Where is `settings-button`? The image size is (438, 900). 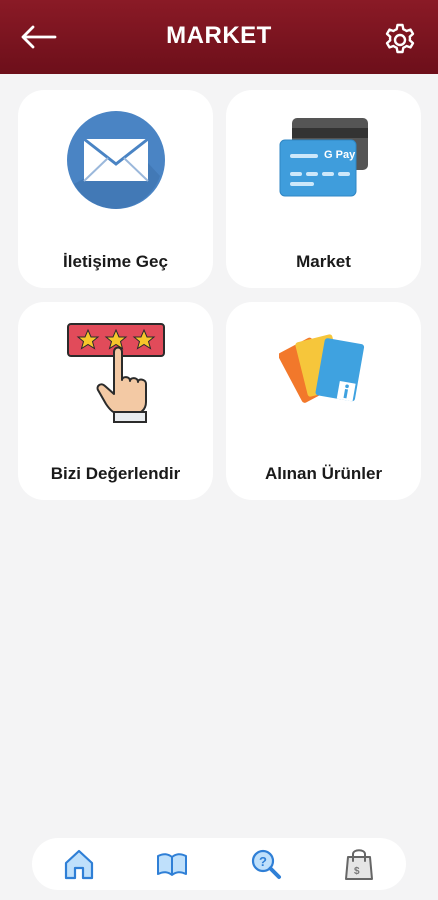 settings-button is located at coordinates (400, 40).